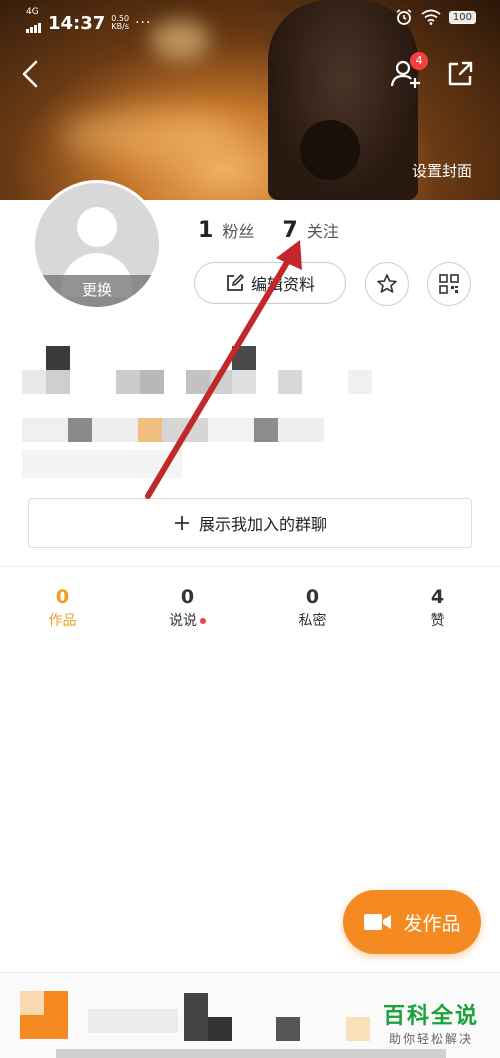  What do you see at coordinates (150, 135) in the screenshot?
I see `cover-light` at bounding box center [150, 135].